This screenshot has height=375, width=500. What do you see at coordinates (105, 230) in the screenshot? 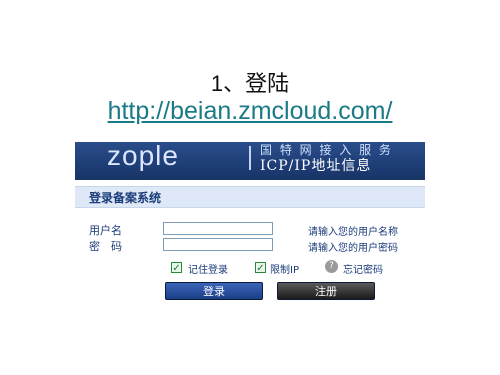
I see `username-label: 用户名` at bounding box center [105, 230].